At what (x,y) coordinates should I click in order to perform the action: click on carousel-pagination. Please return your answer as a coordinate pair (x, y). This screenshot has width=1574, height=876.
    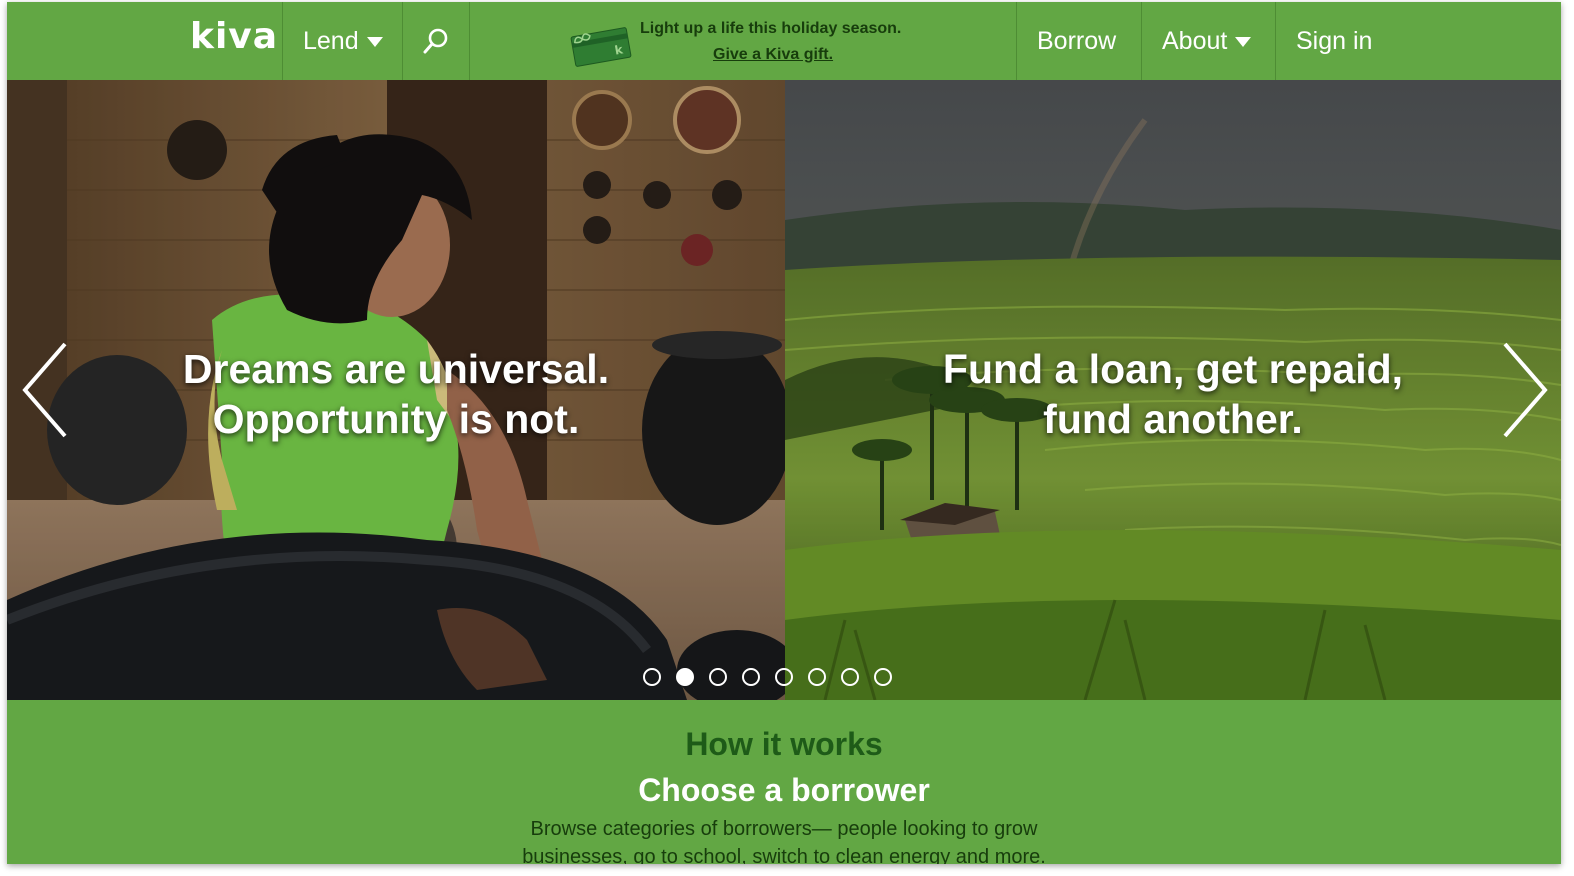
    Looking at the image, I should click on (767, 680).